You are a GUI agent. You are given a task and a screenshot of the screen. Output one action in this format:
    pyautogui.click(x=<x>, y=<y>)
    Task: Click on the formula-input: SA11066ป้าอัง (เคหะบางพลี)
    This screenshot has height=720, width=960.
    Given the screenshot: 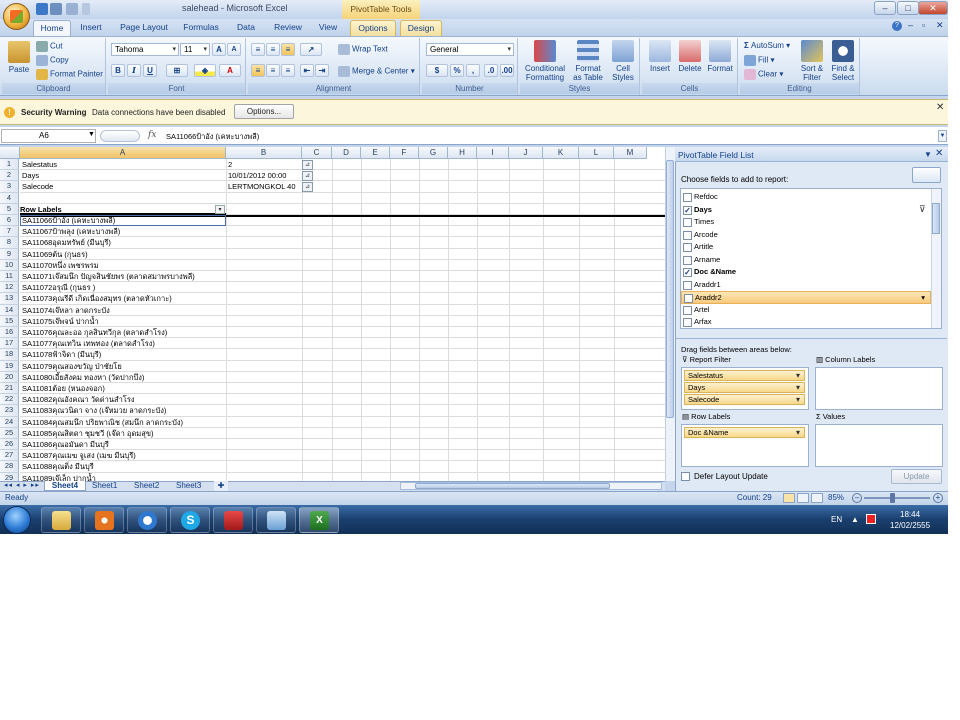 What is the action you would take?
    pyautogui.click(x=212, y=137)
    